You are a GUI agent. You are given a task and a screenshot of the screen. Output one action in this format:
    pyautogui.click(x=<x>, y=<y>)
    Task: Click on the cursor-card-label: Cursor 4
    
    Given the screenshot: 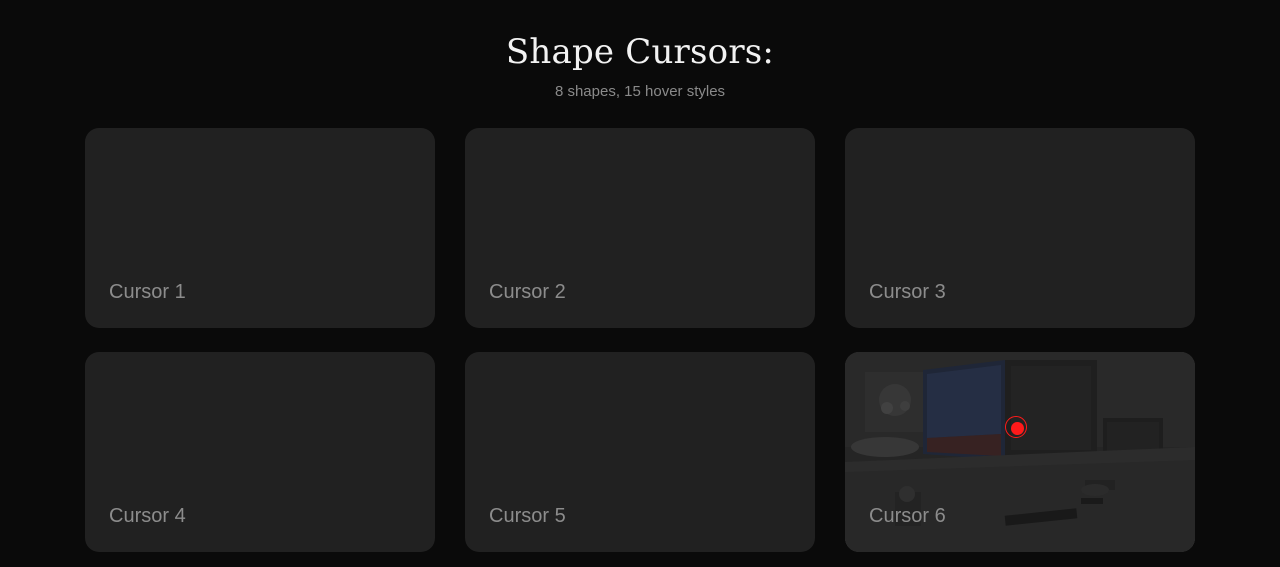 What is the action you would take?
    pyautogui.click(x=147, y=516)
    